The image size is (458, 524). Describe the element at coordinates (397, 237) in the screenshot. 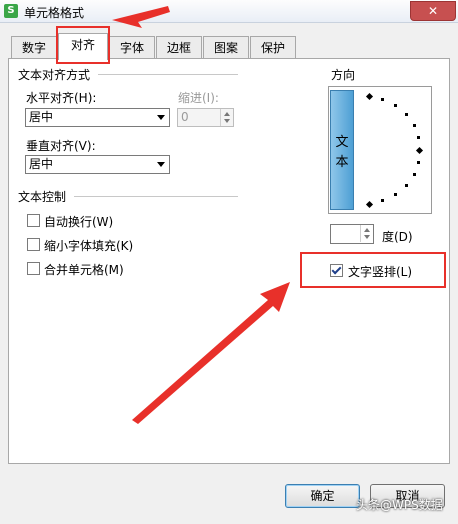

I see `degree-label: 度(D)` at that location.